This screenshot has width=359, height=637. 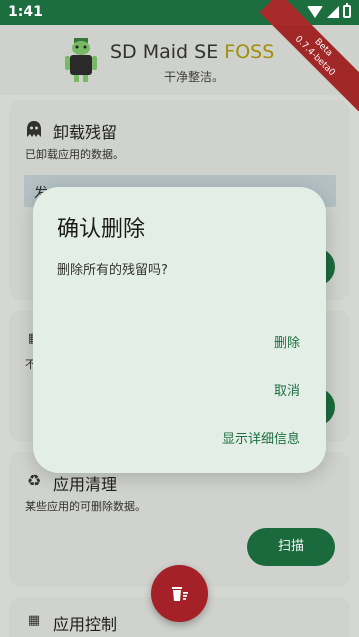 I want to click on cancel-button: 取消, so click(x=287, y=389).